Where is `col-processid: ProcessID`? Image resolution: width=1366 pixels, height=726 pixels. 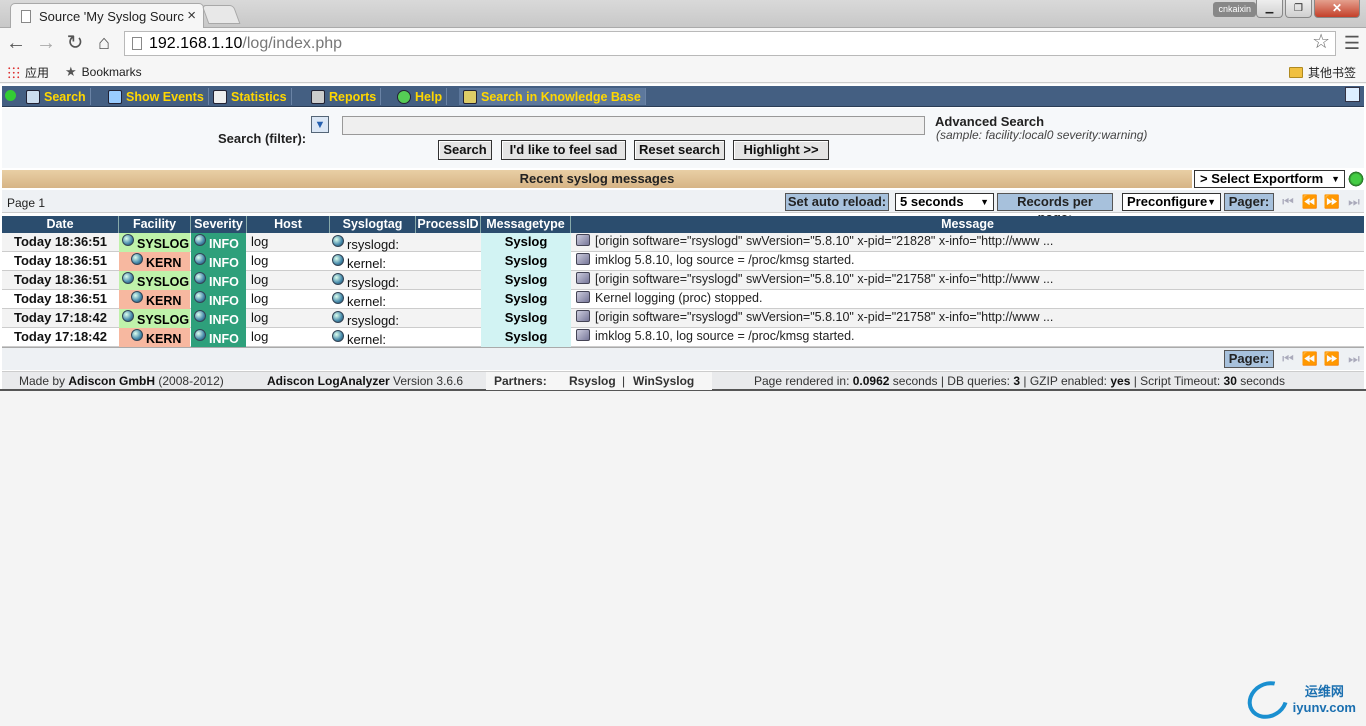 col-processid: ProcessID is located at coordinates (448, 224).